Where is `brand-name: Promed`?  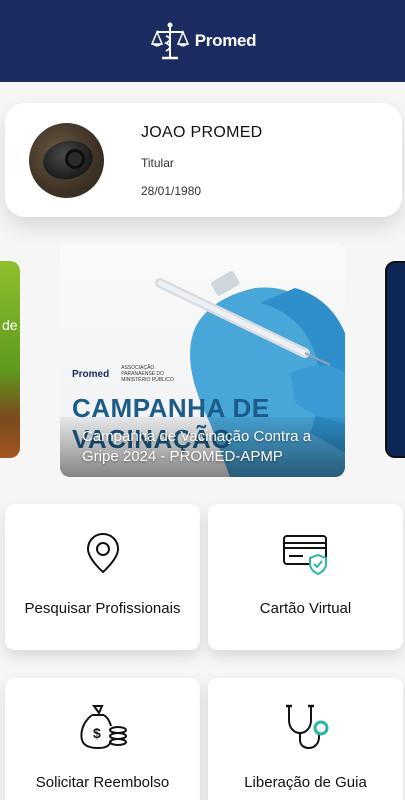 brand-name: Promed is located at coordinates (225, 40).